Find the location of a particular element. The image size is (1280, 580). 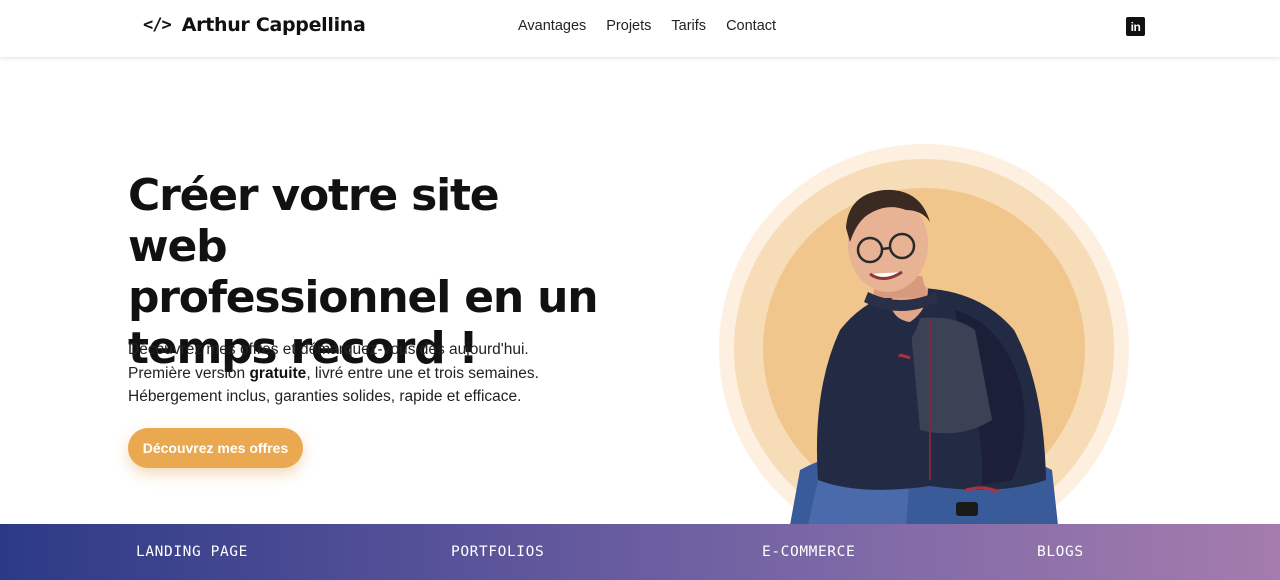

hero-desc-bold: gratuite is located at coordinates (278, 373).